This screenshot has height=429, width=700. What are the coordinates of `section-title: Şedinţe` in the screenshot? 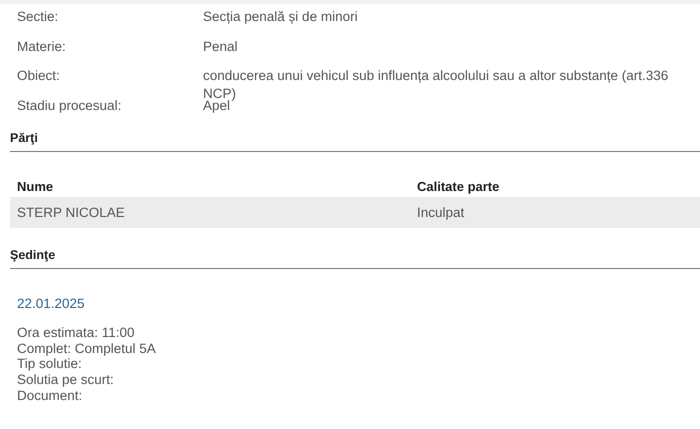 It's located at (33, 255).